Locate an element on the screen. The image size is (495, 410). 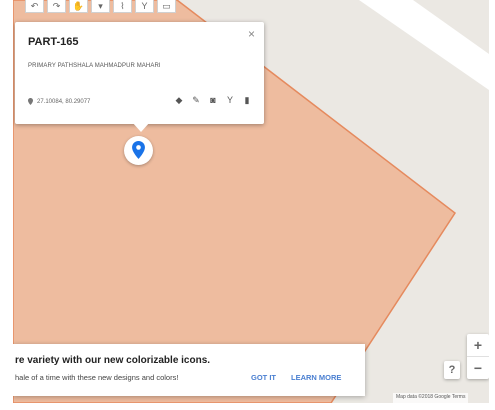
line-icon: ⌇ is located at coordinates (122, 5).